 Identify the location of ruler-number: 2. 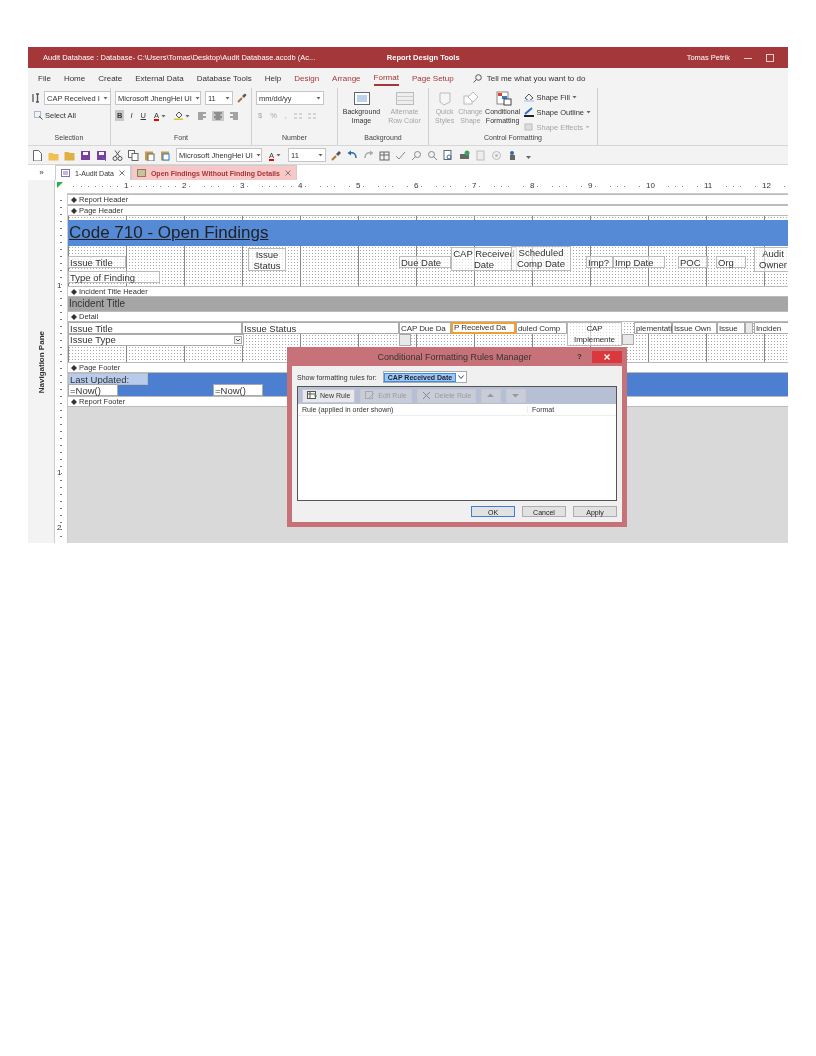
(59, 527).